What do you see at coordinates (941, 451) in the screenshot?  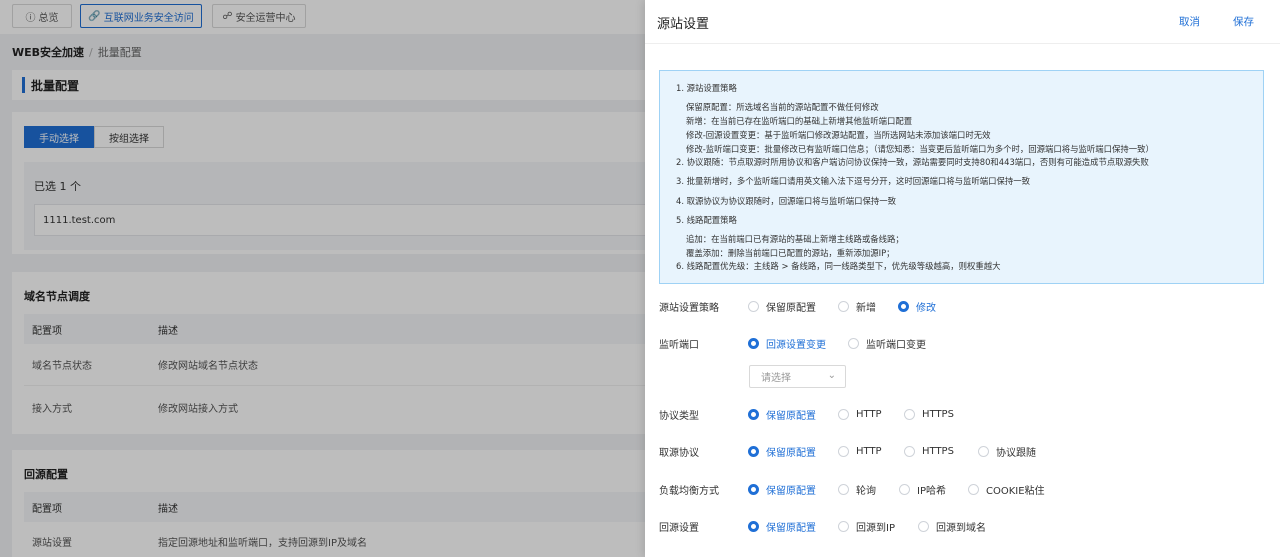 I see `fetch-https-radio: HTTPS` at bounding box center [941, 451].